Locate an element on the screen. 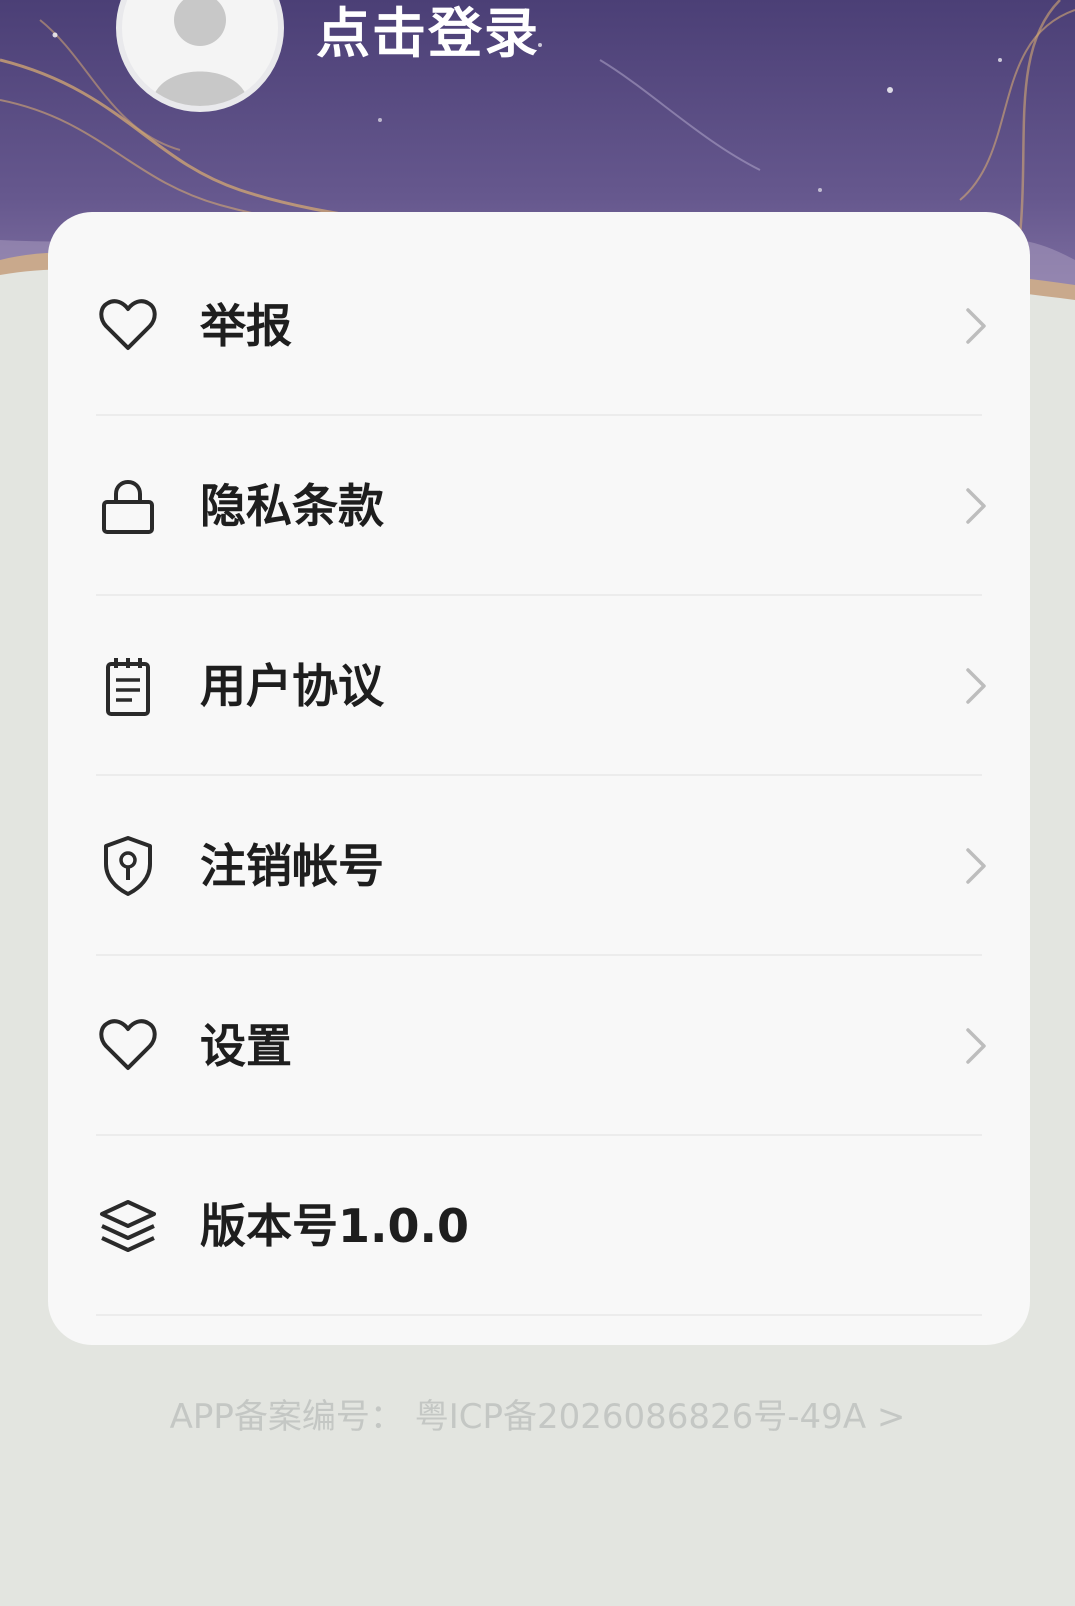 This screenshot has height=1606, width=1075. menu-item-privacy: 隐私条款 is located at coordinates (539, 506).